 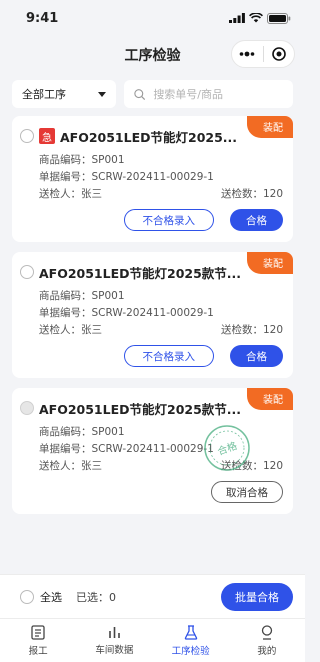 I want to click on report-icon, so click(x=38, y=632).